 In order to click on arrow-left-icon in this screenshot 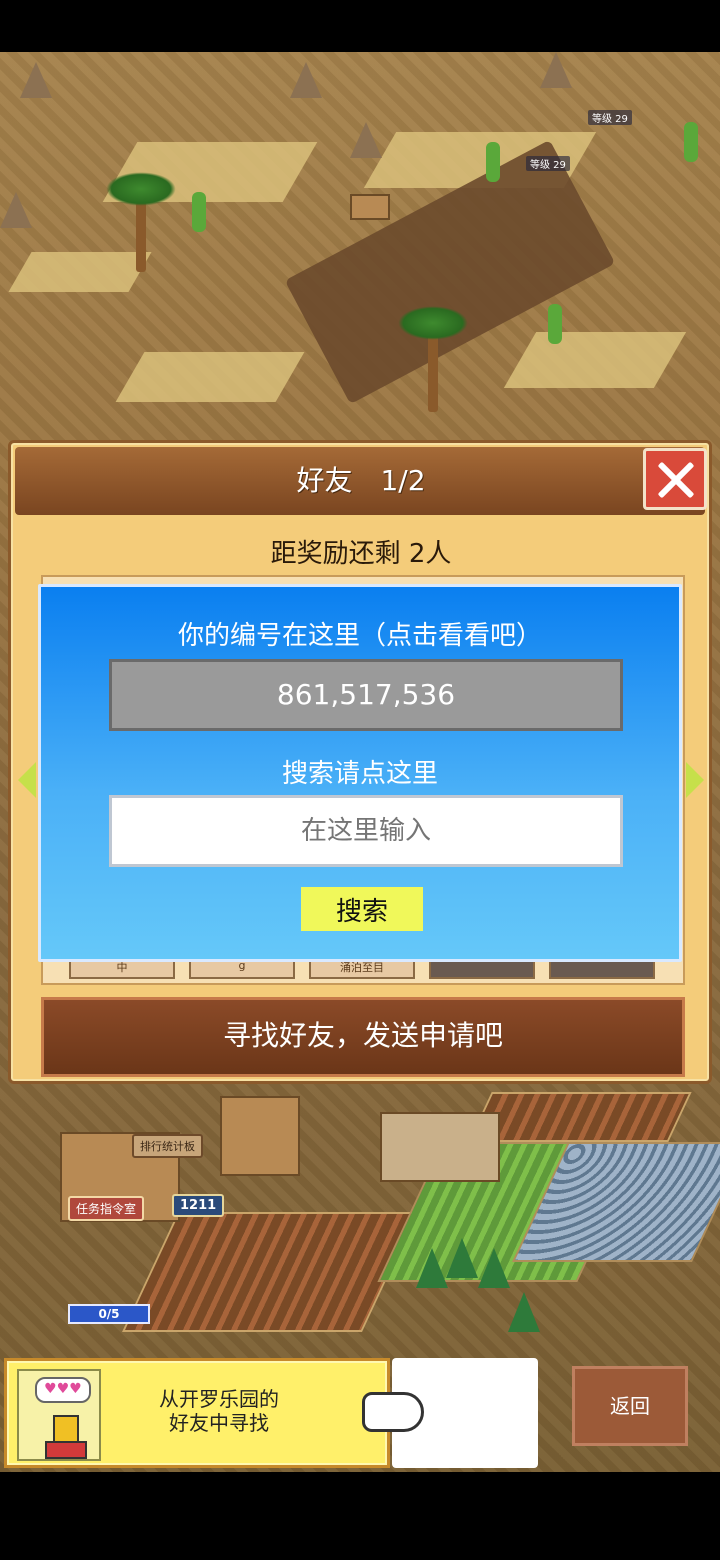, I will do `click(27, 780)`.